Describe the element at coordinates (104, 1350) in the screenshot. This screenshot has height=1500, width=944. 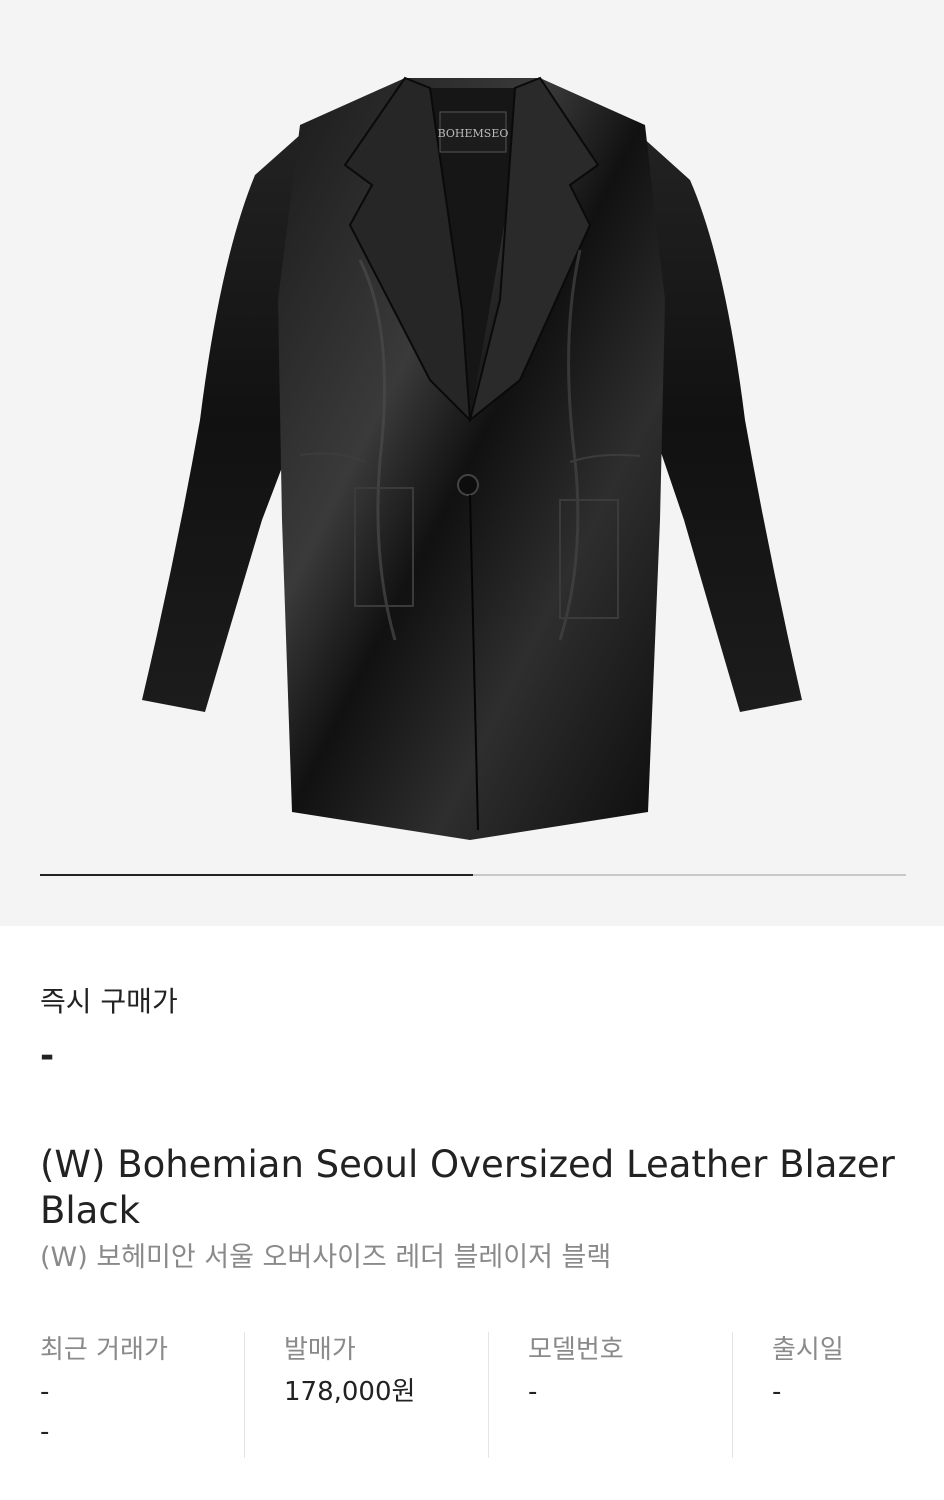
I see `info-label: 최근 거래가` at that location.